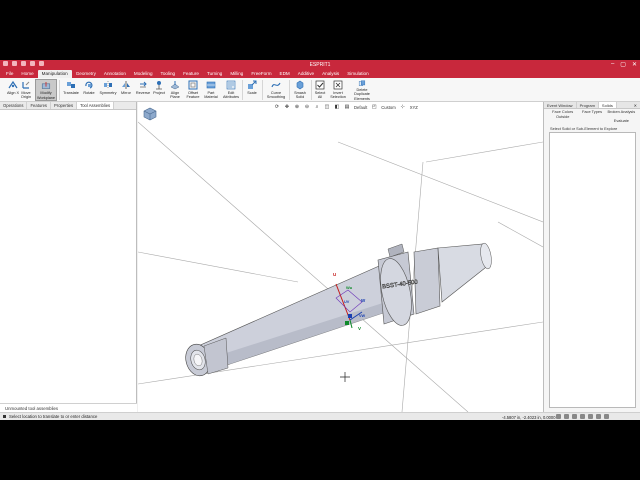 The image size is (640, 480). Describe the element at coordinates (297, 107) in the screenshot. I see `zoom-in-icon: ⊕` at that location.